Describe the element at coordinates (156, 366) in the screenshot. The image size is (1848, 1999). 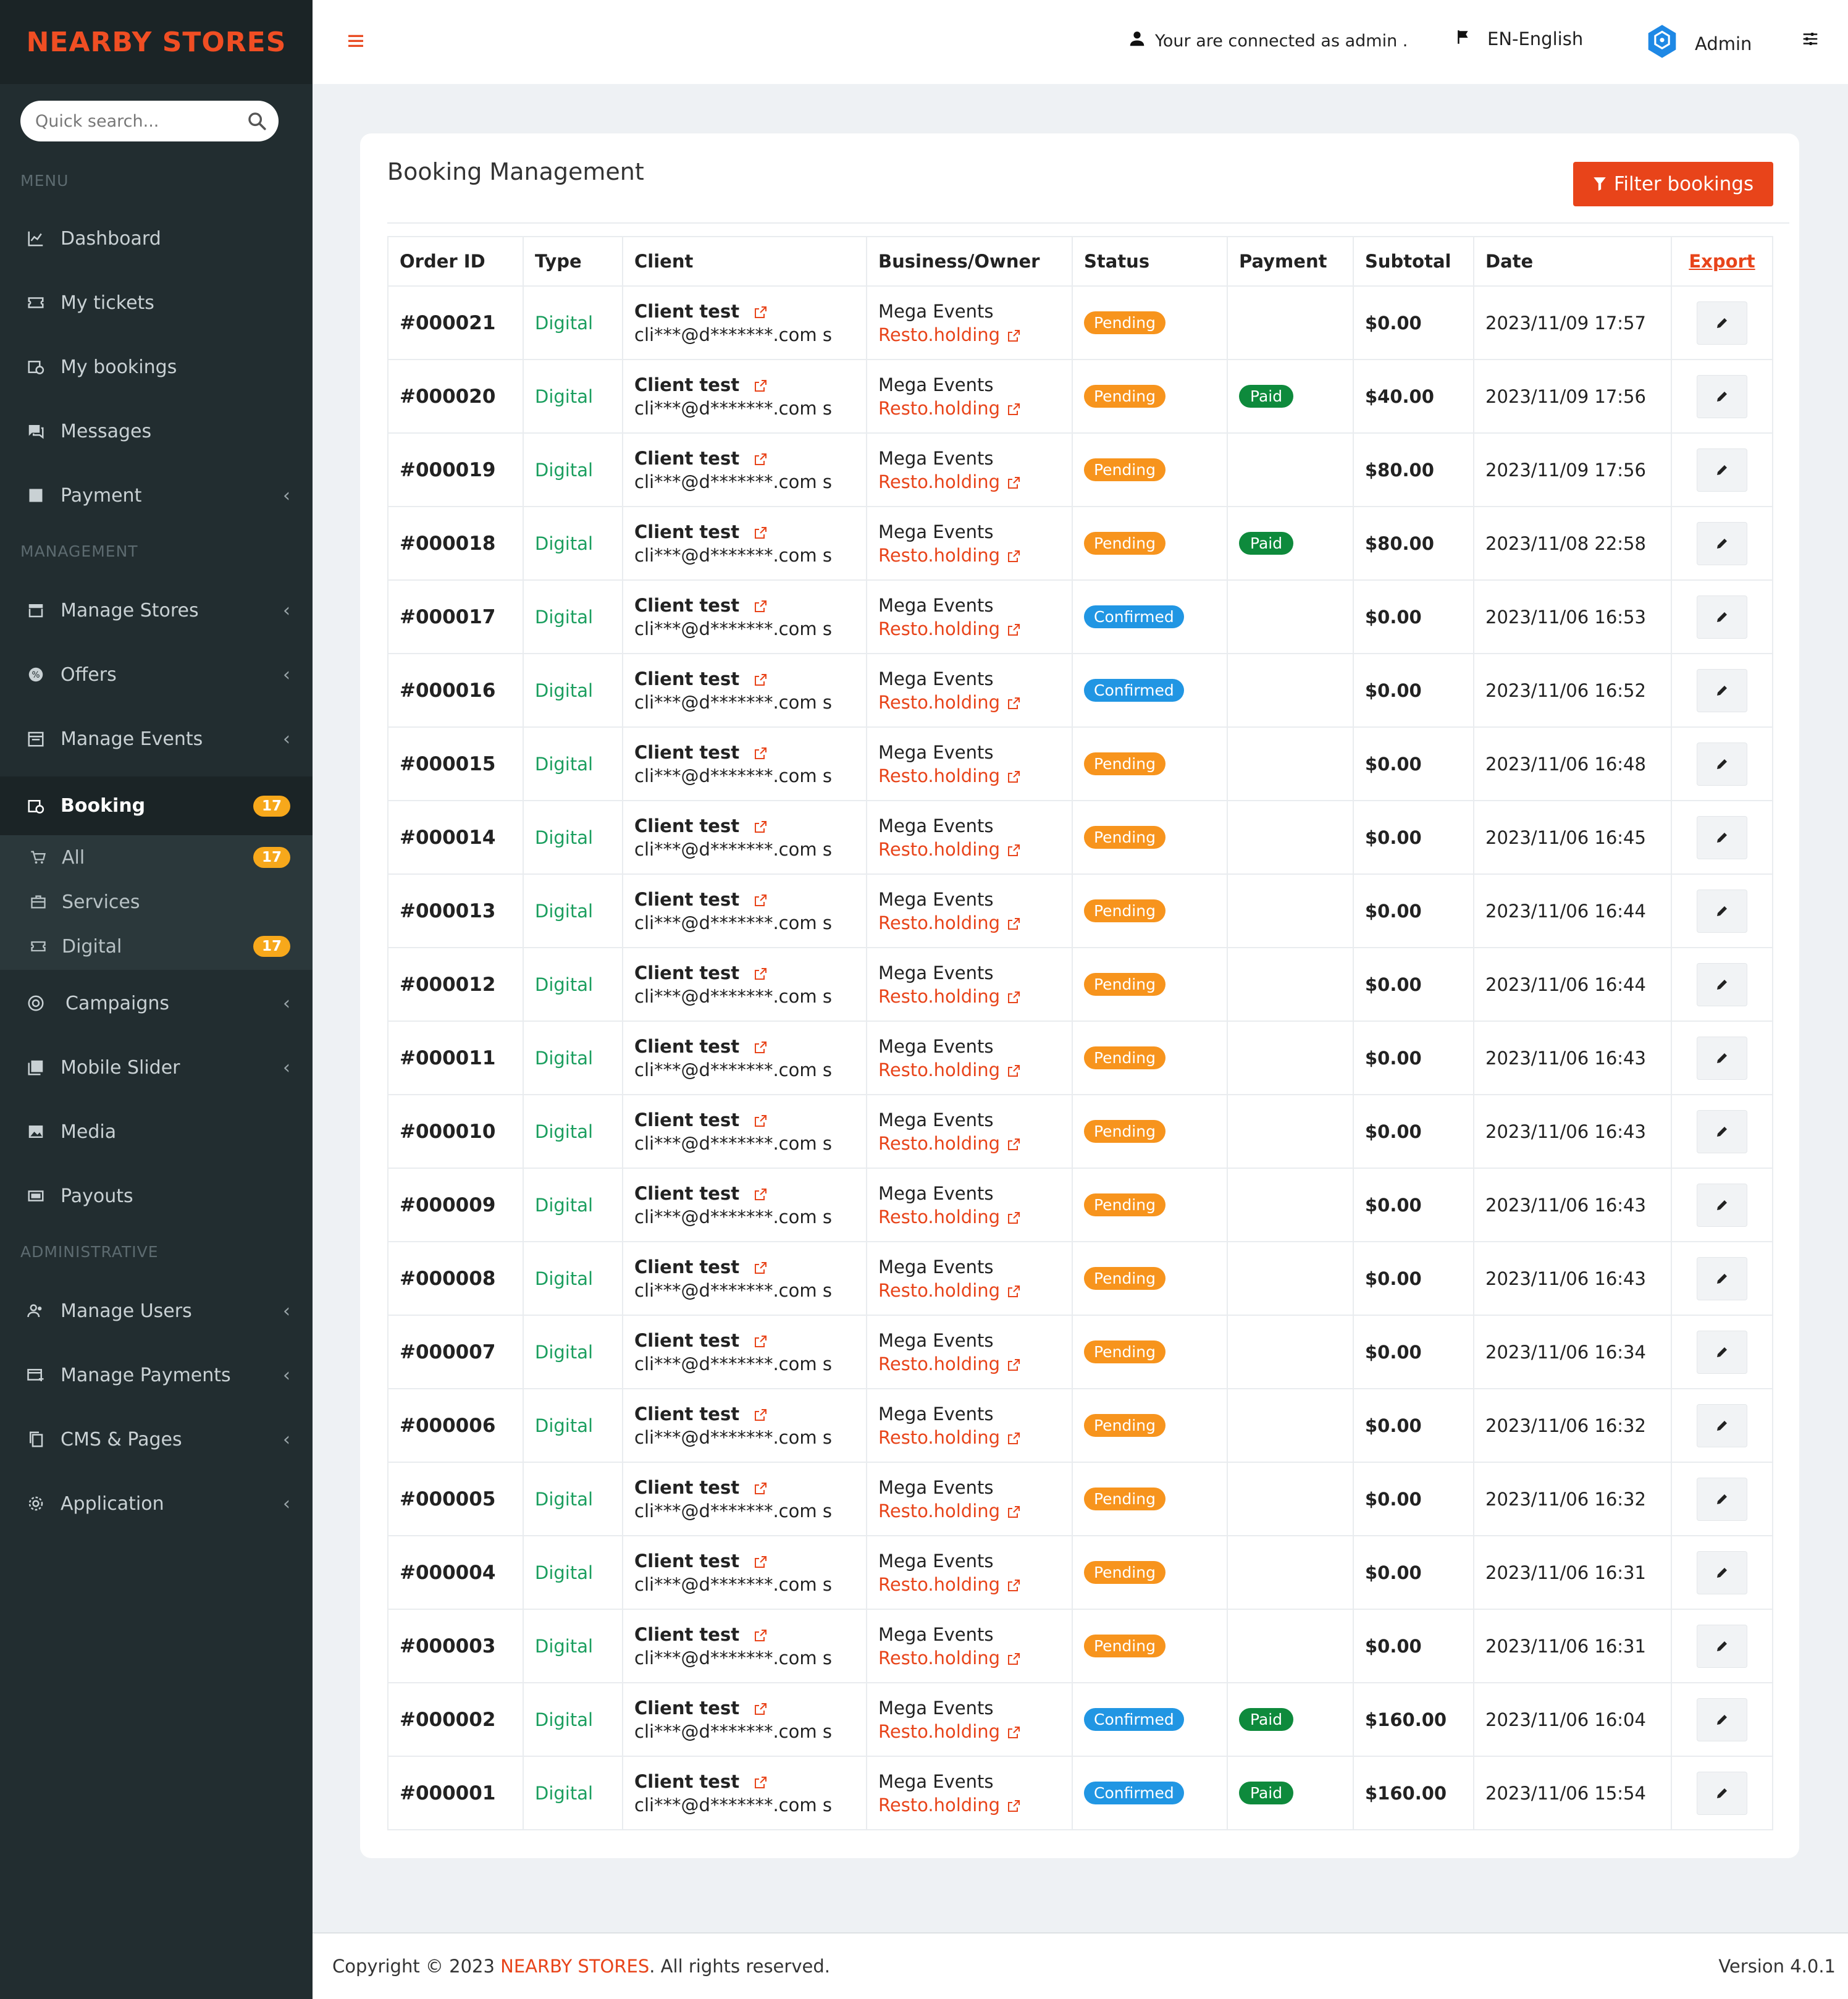
I see `nav-my-bookings: My bookings` at that location.